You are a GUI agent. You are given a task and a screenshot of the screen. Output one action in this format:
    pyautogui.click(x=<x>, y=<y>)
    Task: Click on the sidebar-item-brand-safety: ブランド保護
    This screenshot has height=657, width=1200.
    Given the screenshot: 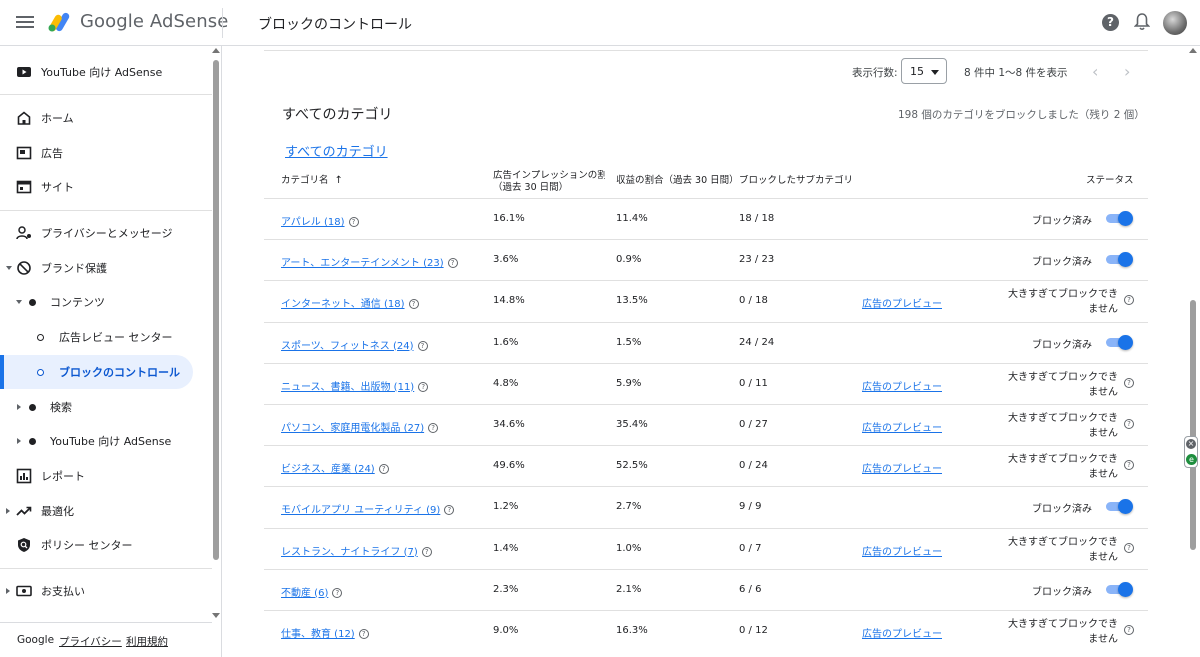 What is the action you would take?
    pyautogui.click(x=103, y=268)
    